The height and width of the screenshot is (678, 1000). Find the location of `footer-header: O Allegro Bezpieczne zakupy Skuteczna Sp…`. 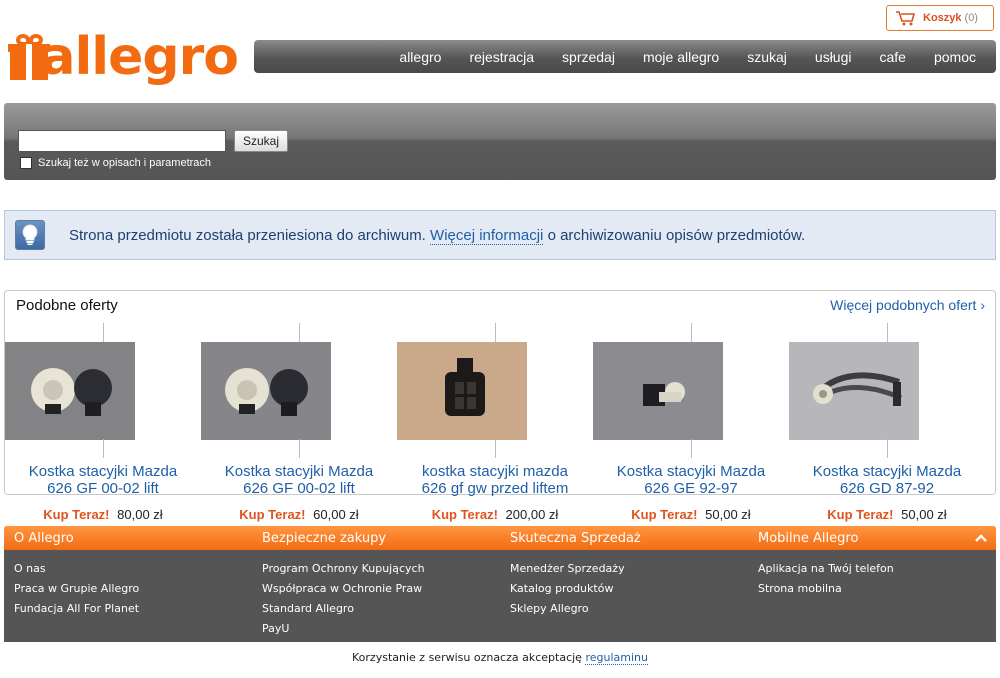

footer-header: O Allegro Bezpieczne zakupy Skuteczna Sp… is located at coordinates (500, 538).